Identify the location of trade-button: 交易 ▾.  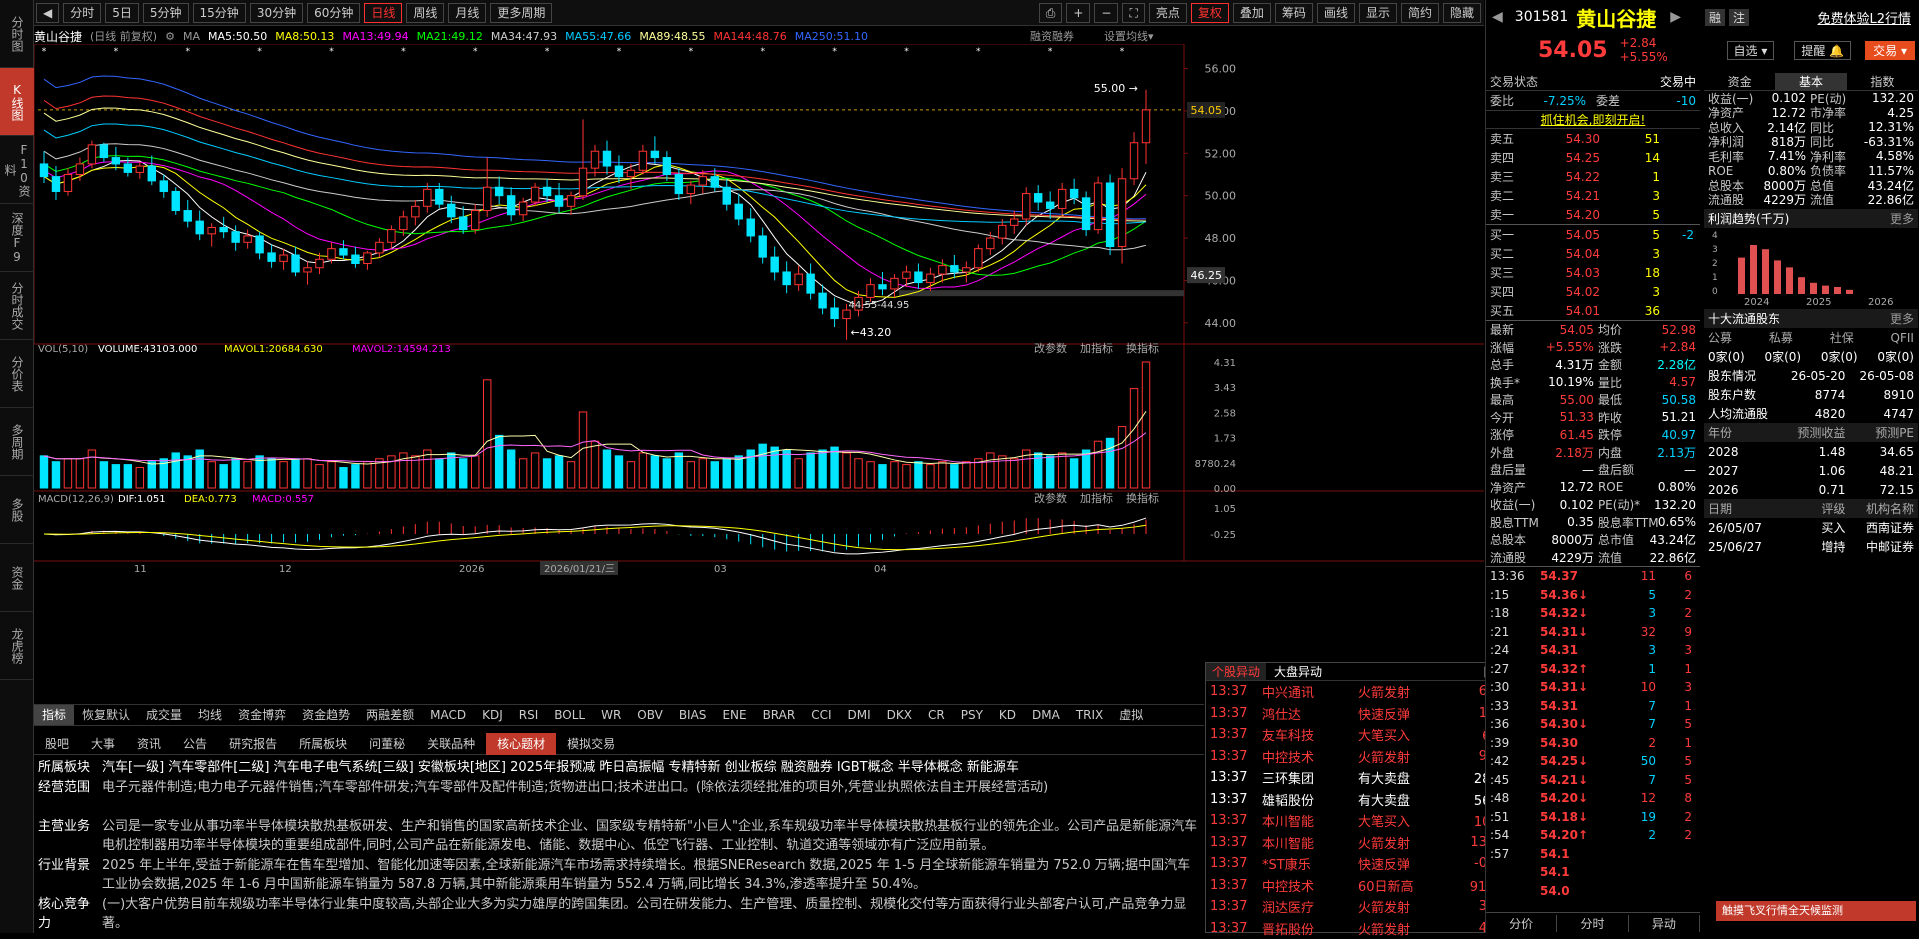
(1890, 50).